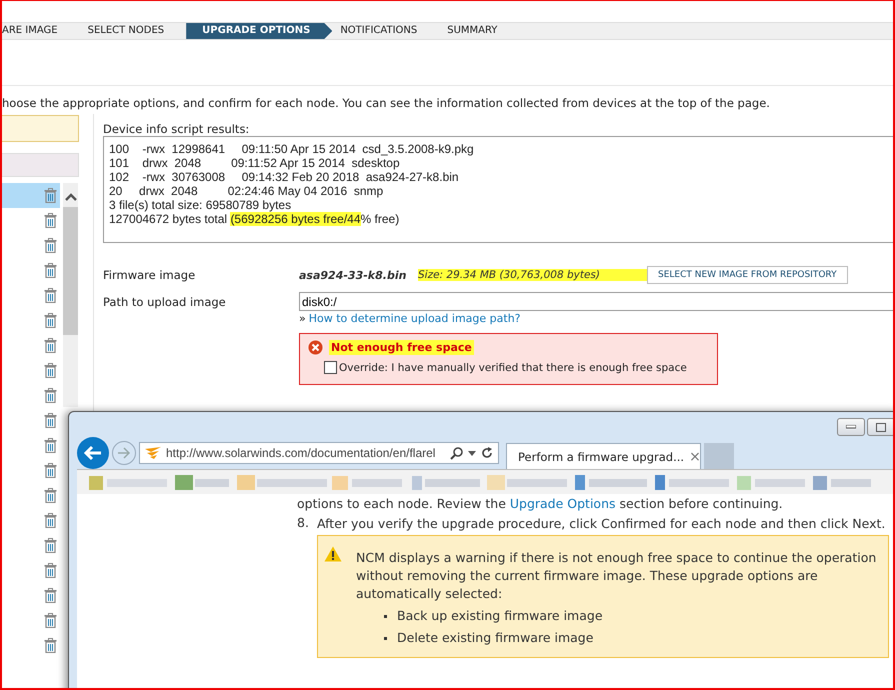  What do you see at coordinates (284, 177) in the screenshot?
I see `result-line: 102 -rwx 30763008 09:14:32 Feb 20 2018 asa924-27-k8.bin` at bounding box center [284, 177].